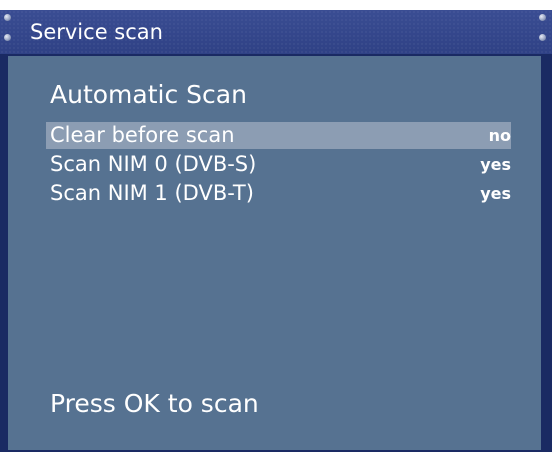 Image resolution: width=552 pixels, height=452 pixels. What do you see at coordinates (152, 193) in the screenshot?
I see `option-label: Scan NIM 1 (DVB-T)` at bounding box center [152, 193].